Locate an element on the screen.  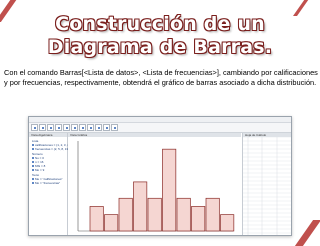
toolbar is located at coordinates (160, 128).